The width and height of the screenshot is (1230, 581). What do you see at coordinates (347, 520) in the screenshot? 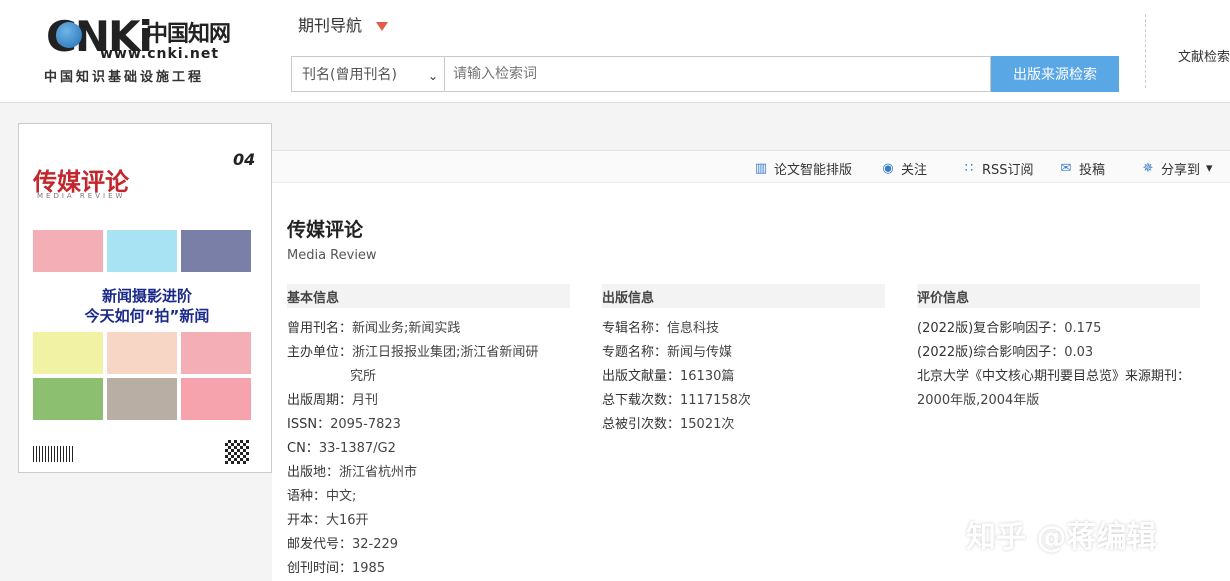
I see `info-value: 大16开` at bounding box center [347, 520].